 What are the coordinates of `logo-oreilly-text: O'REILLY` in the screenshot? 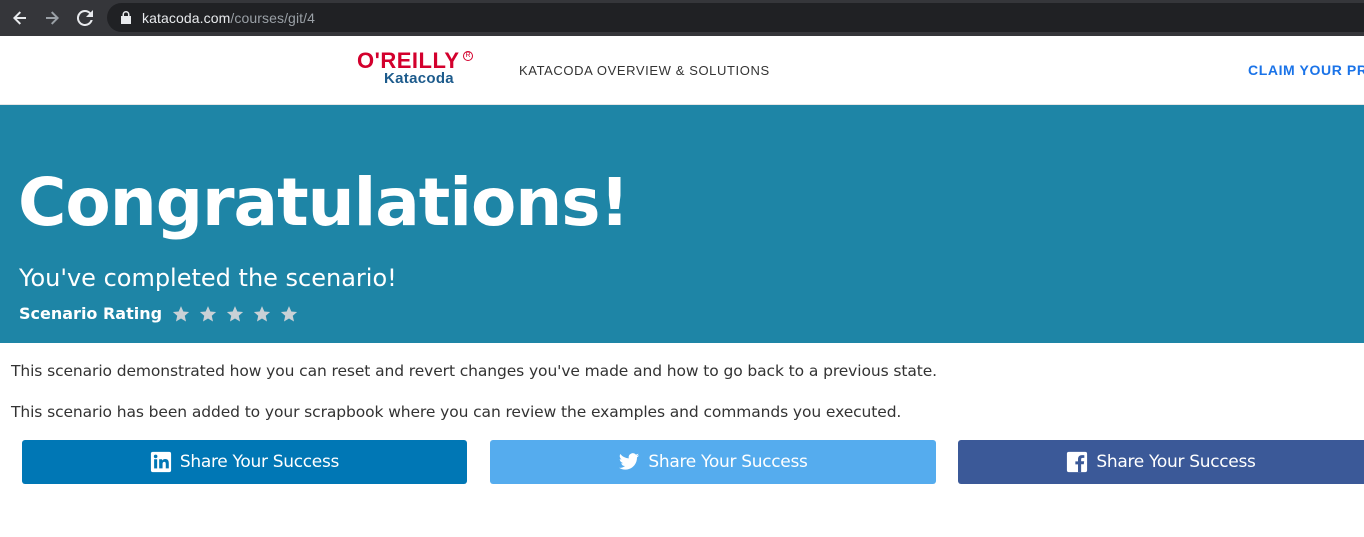 It's located at (408, 60).